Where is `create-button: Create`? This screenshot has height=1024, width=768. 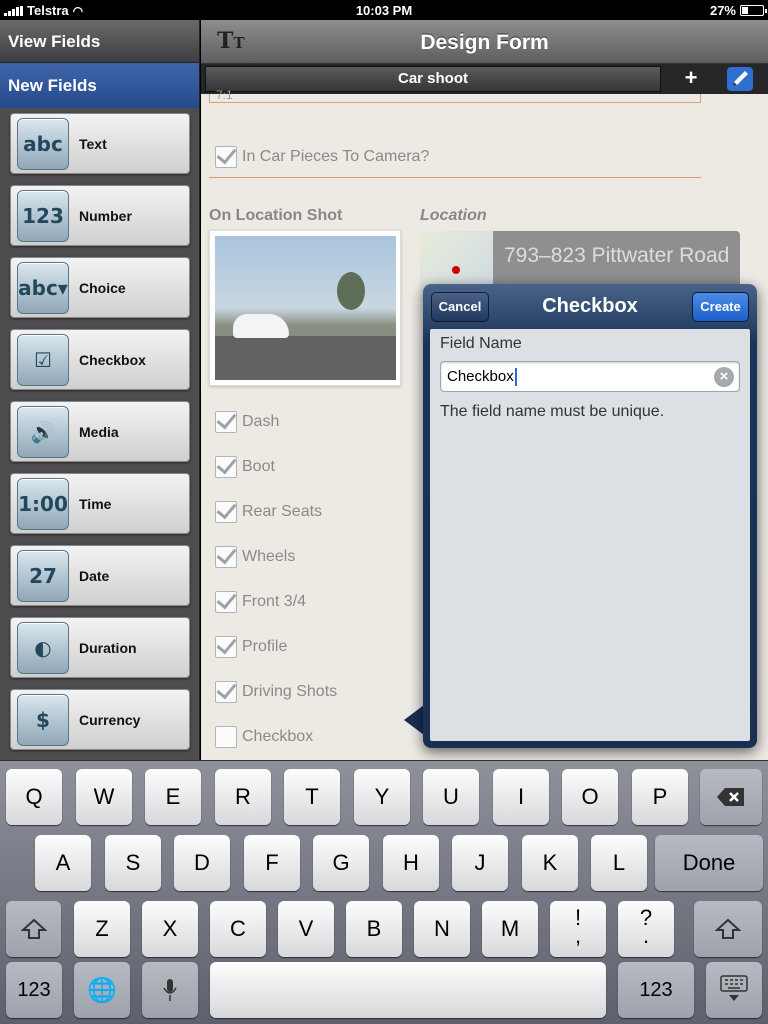
create-button: Create is located at coordinates (720, 307).